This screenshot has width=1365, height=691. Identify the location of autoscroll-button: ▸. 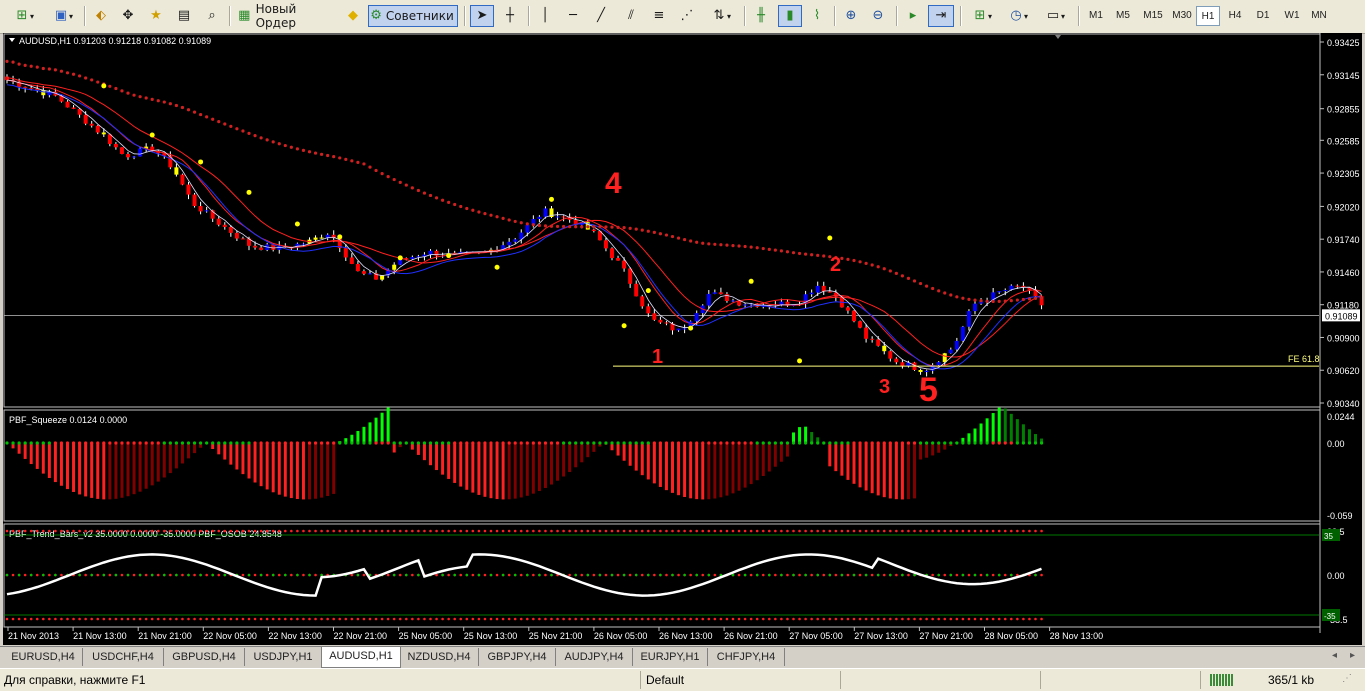
(913, 16).